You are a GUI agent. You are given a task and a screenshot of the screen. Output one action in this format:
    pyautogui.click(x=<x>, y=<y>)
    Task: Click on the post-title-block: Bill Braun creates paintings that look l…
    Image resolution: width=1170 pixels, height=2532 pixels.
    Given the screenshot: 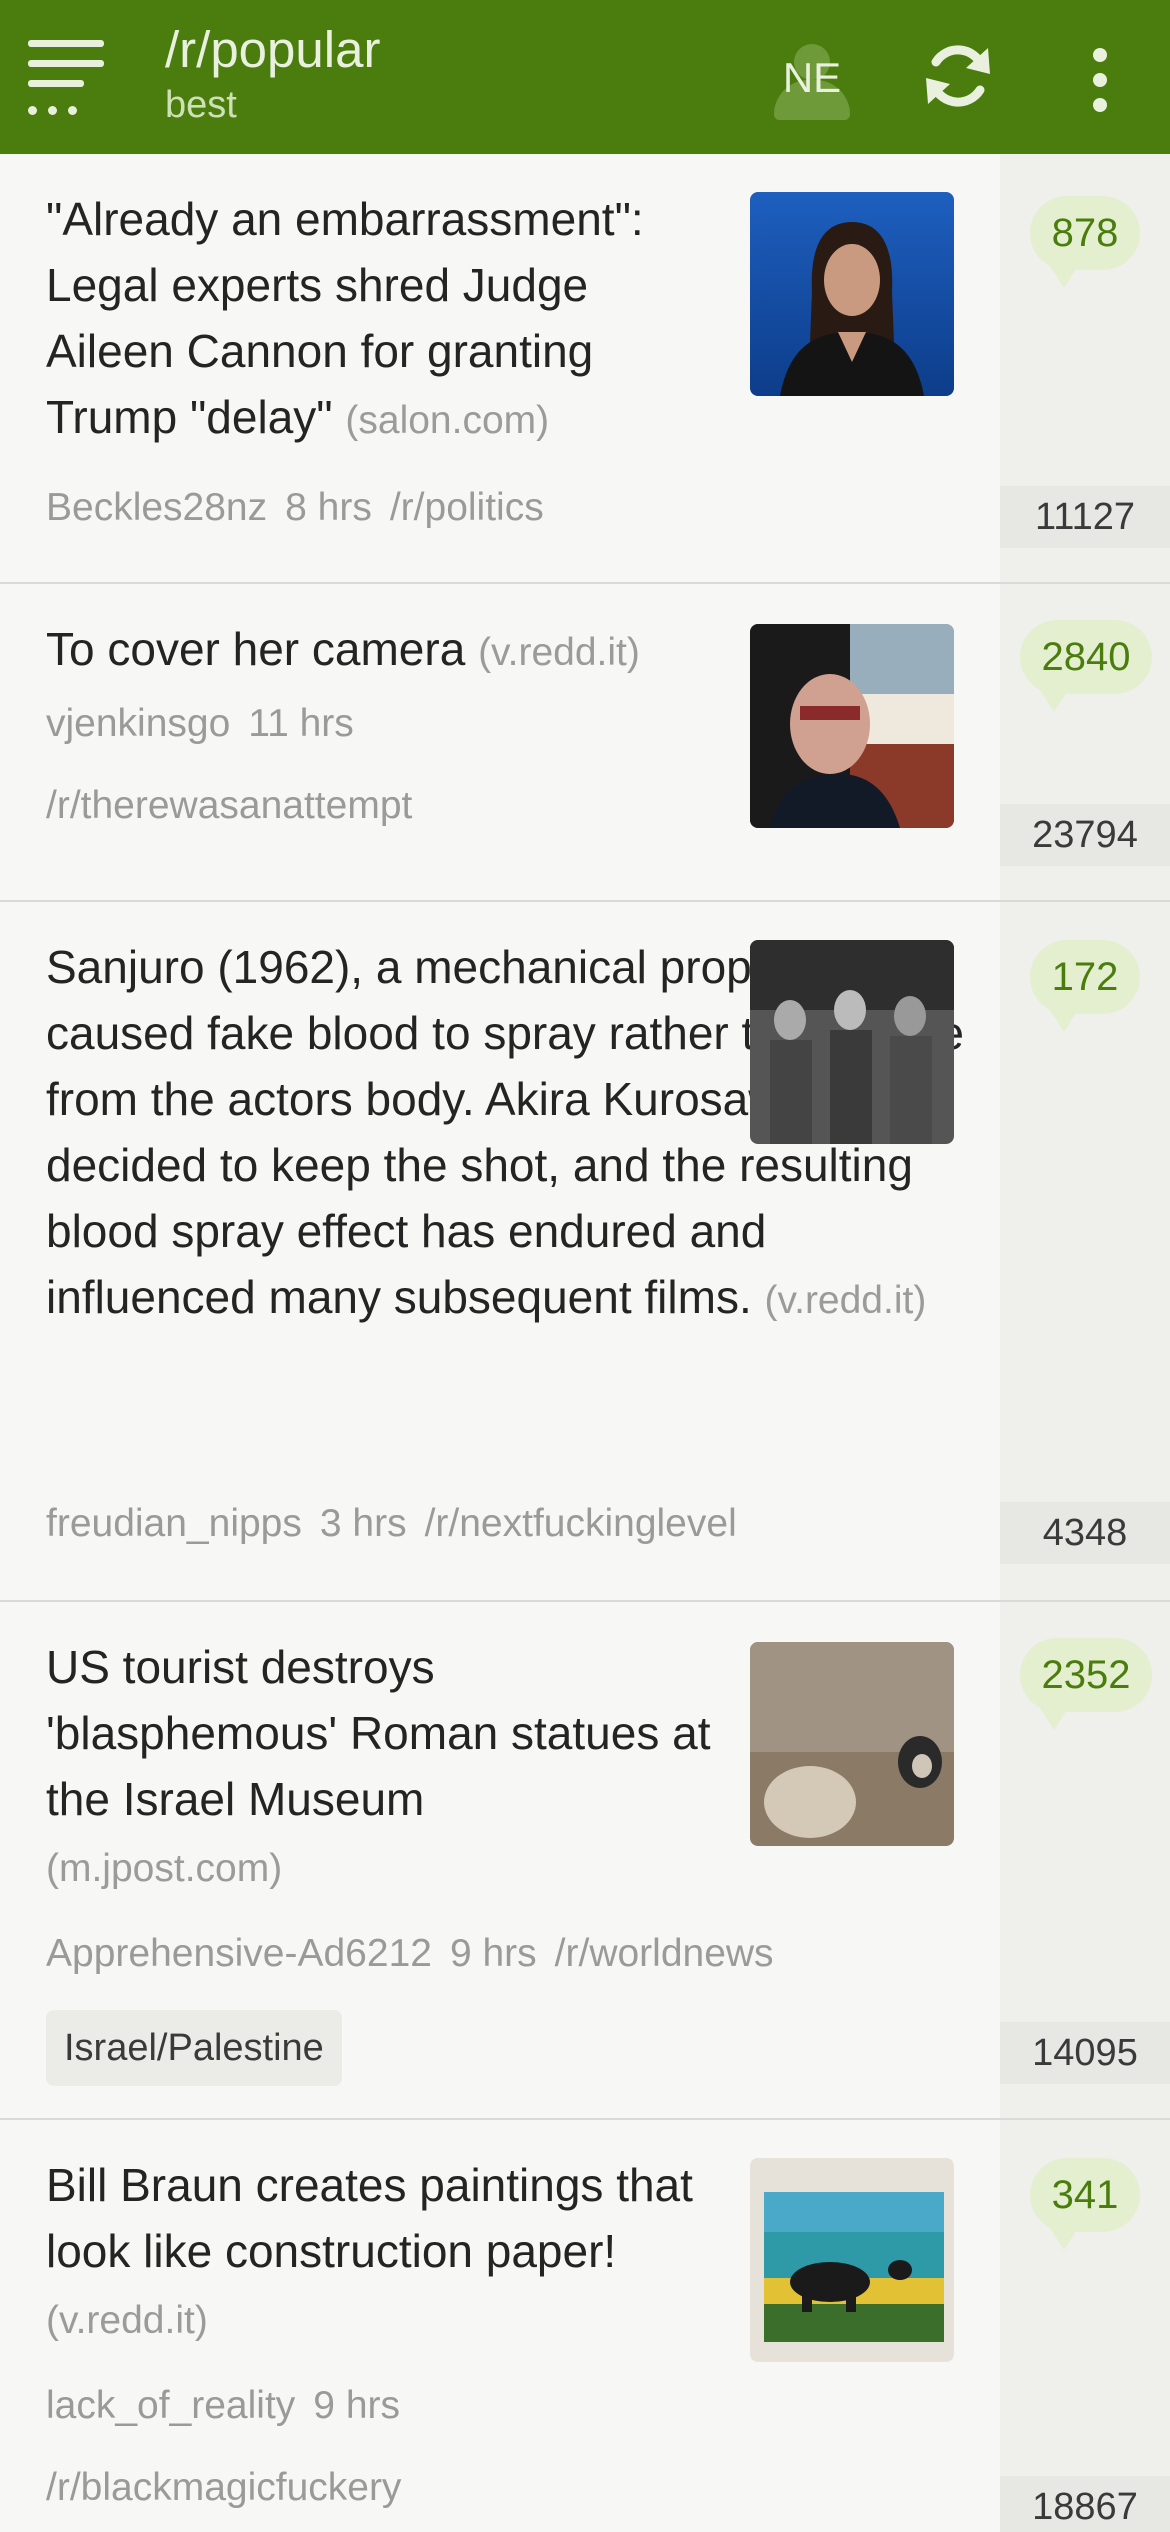 What is the action you would take?
    pyautogui.click(x=376, y=2253)
    